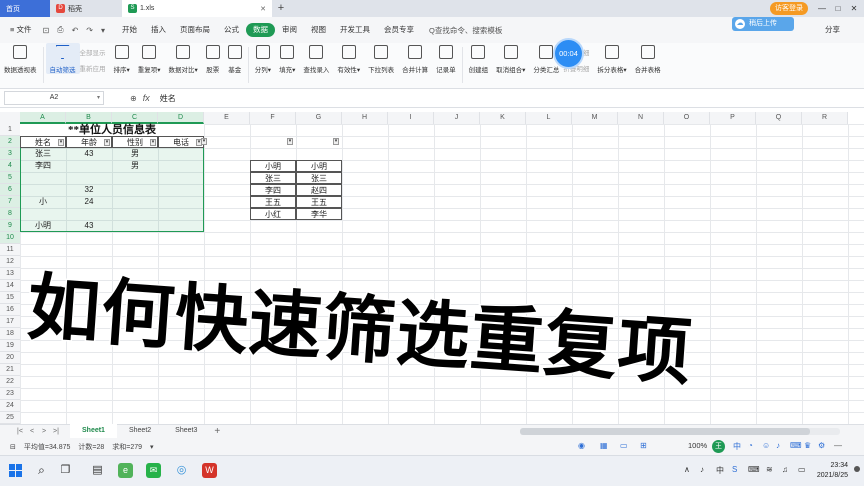 This screenshot has width=864, height=486. I want to click on app-360-icon: e, so click(125, 470).